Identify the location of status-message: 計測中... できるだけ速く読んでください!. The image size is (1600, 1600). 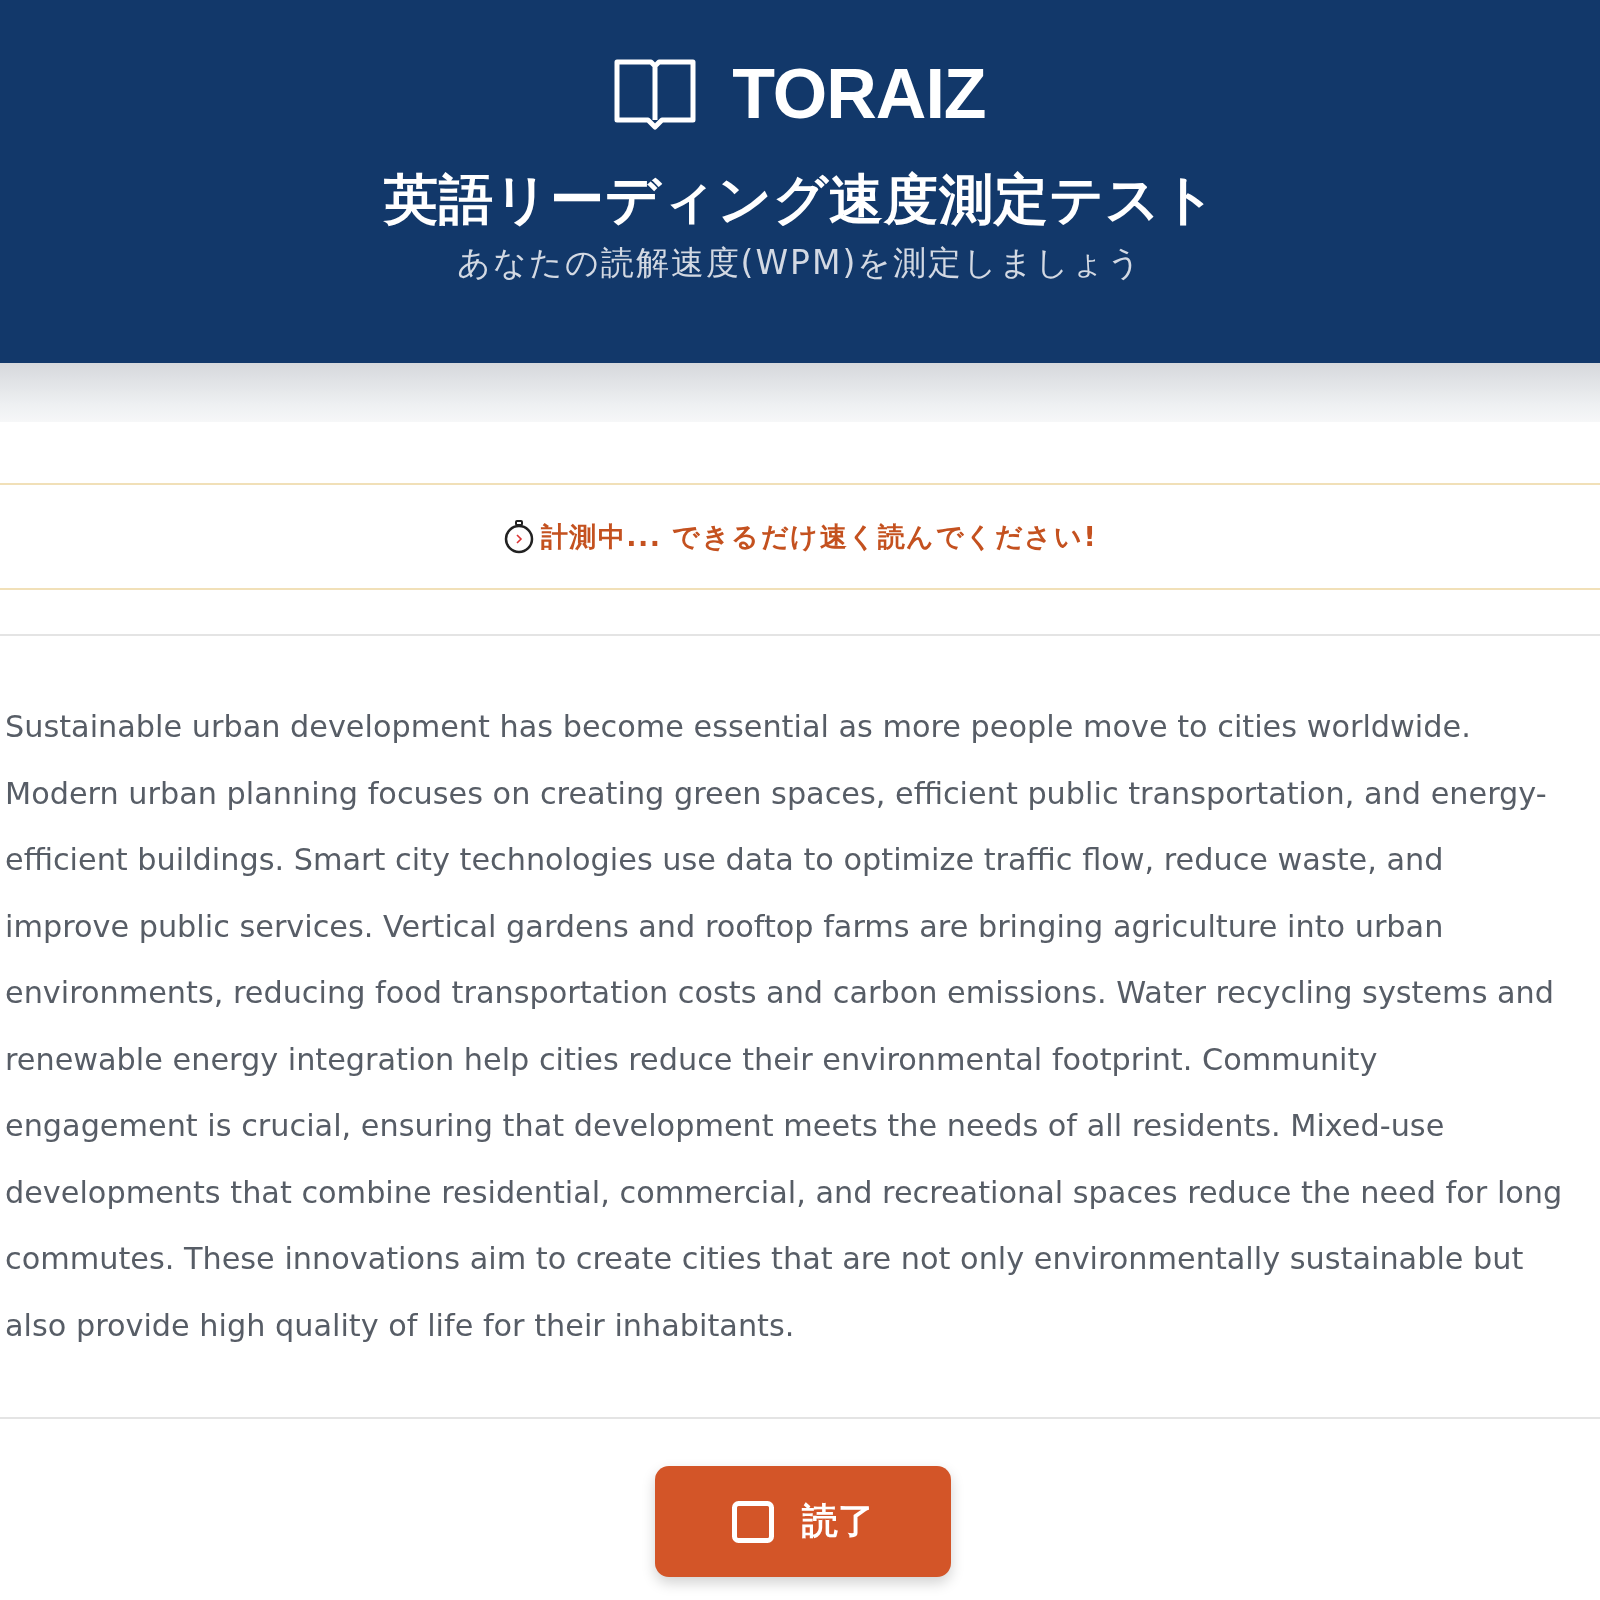
(819, 536).